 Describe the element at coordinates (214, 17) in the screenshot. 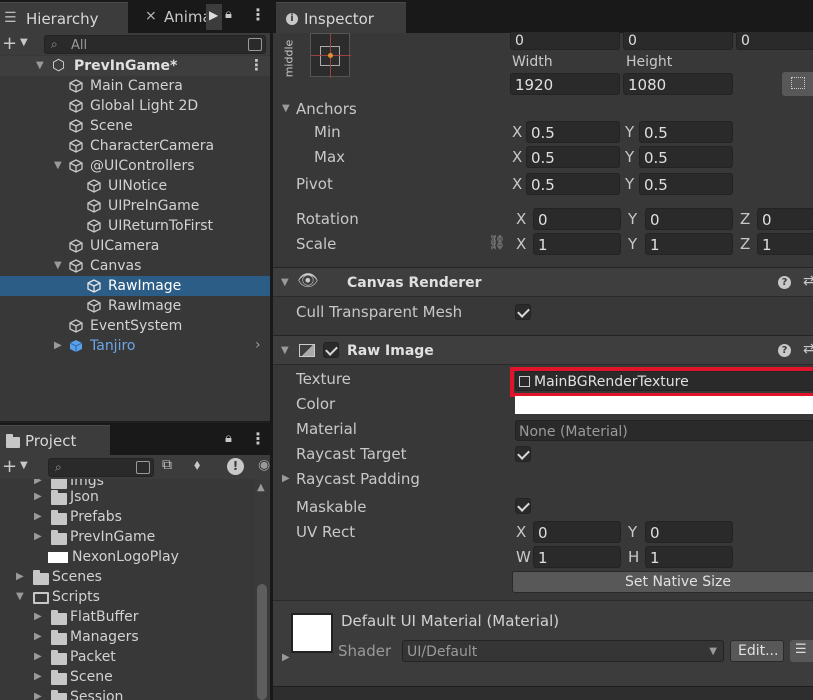

I see `tab-overflow-button: ▶` at that location.